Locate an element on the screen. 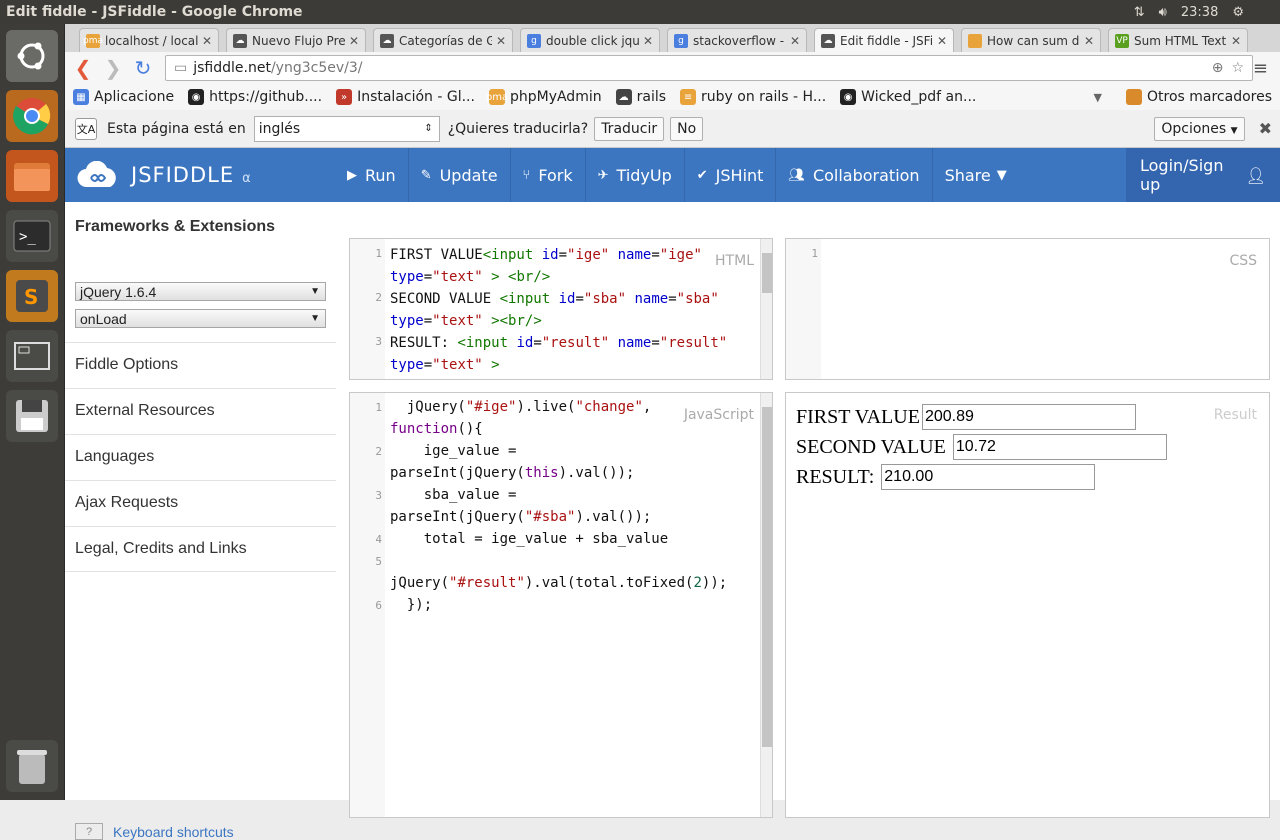 This screenshot has height=840, width=1280. bookmark-star-icon: ☆ is located at coordinates (1237, 68).